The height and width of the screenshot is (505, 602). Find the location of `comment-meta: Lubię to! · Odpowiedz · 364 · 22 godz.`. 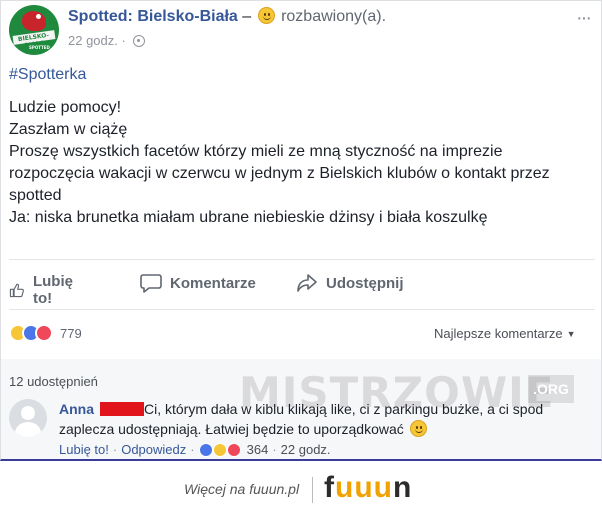

comment-meta: Lubię to! · Odpowiedz · 364 · 22 godz. is located at coordinates (195, 449).